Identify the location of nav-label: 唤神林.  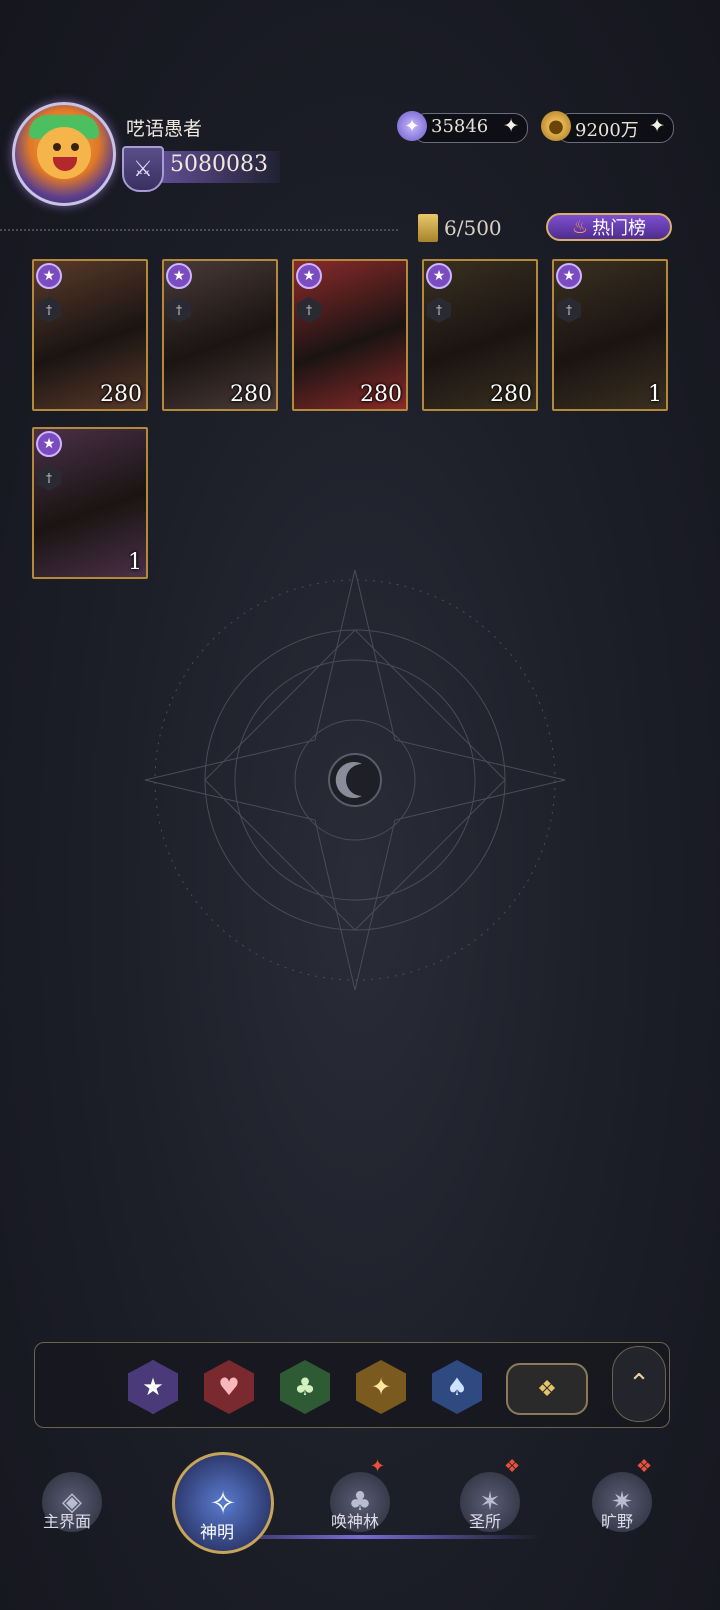
(354, 1521).